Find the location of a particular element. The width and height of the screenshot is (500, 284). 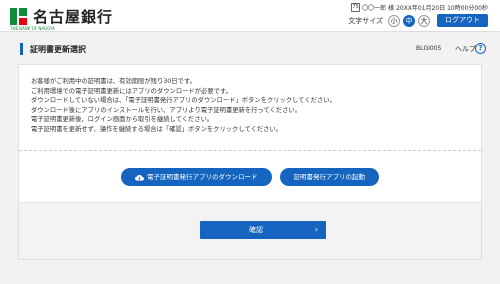

launch-app-label: 証明書発行アプリの起動 is located at coordinates (329, 177).